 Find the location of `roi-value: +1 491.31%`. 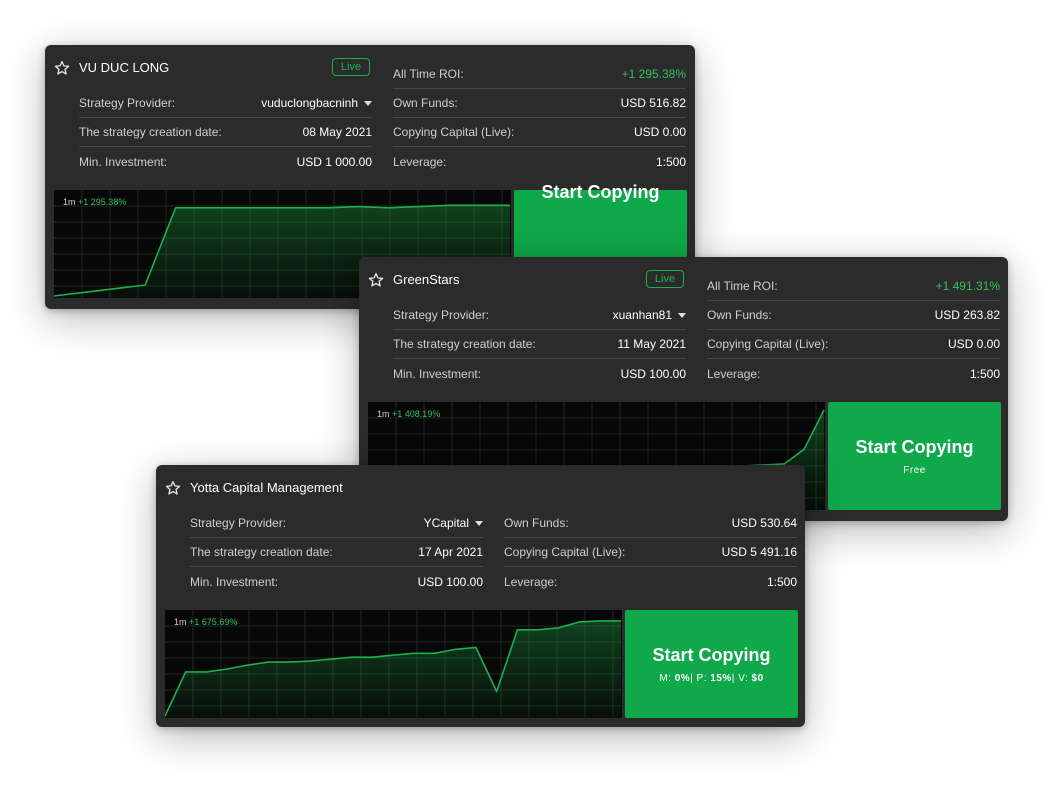

roi-value: +1 491.31% is located at coordinates (967, 286).